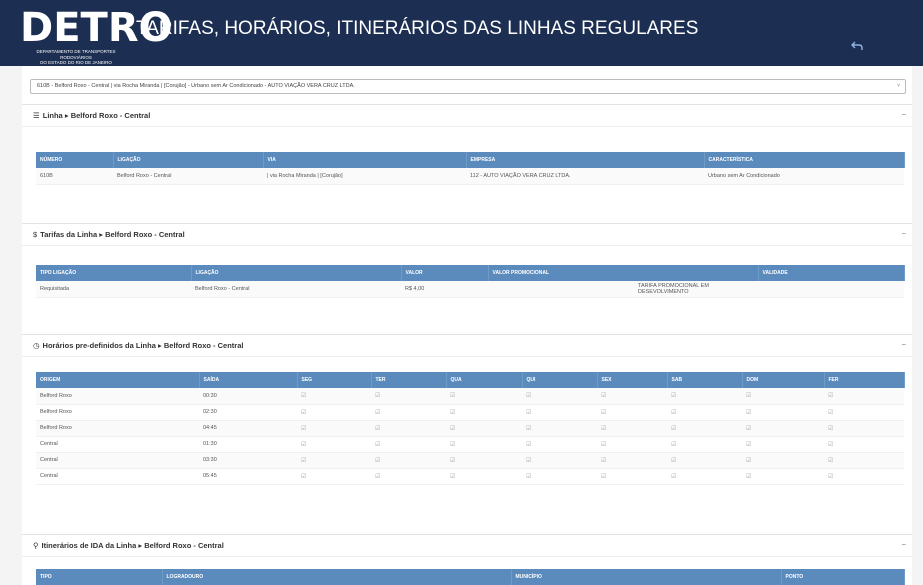  What do you see at coordinates (804, 160) in the screenshot?
I see `column-header: CARACTERÍSTICA` at bounding box center [804, 160].